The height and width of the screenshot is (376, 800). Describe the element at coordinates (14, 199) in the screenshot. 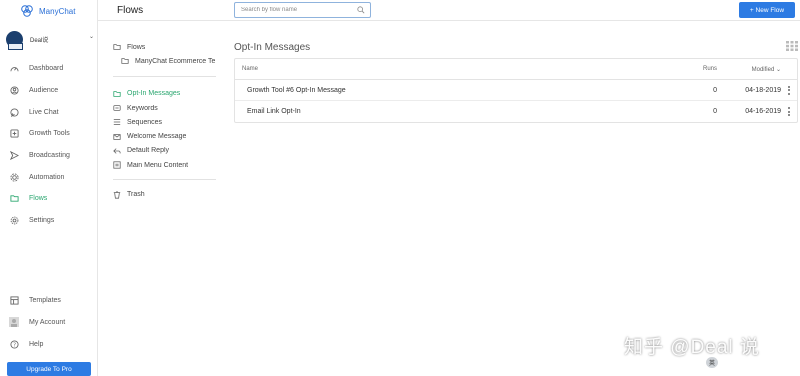

I see `flows-icon` at that location.